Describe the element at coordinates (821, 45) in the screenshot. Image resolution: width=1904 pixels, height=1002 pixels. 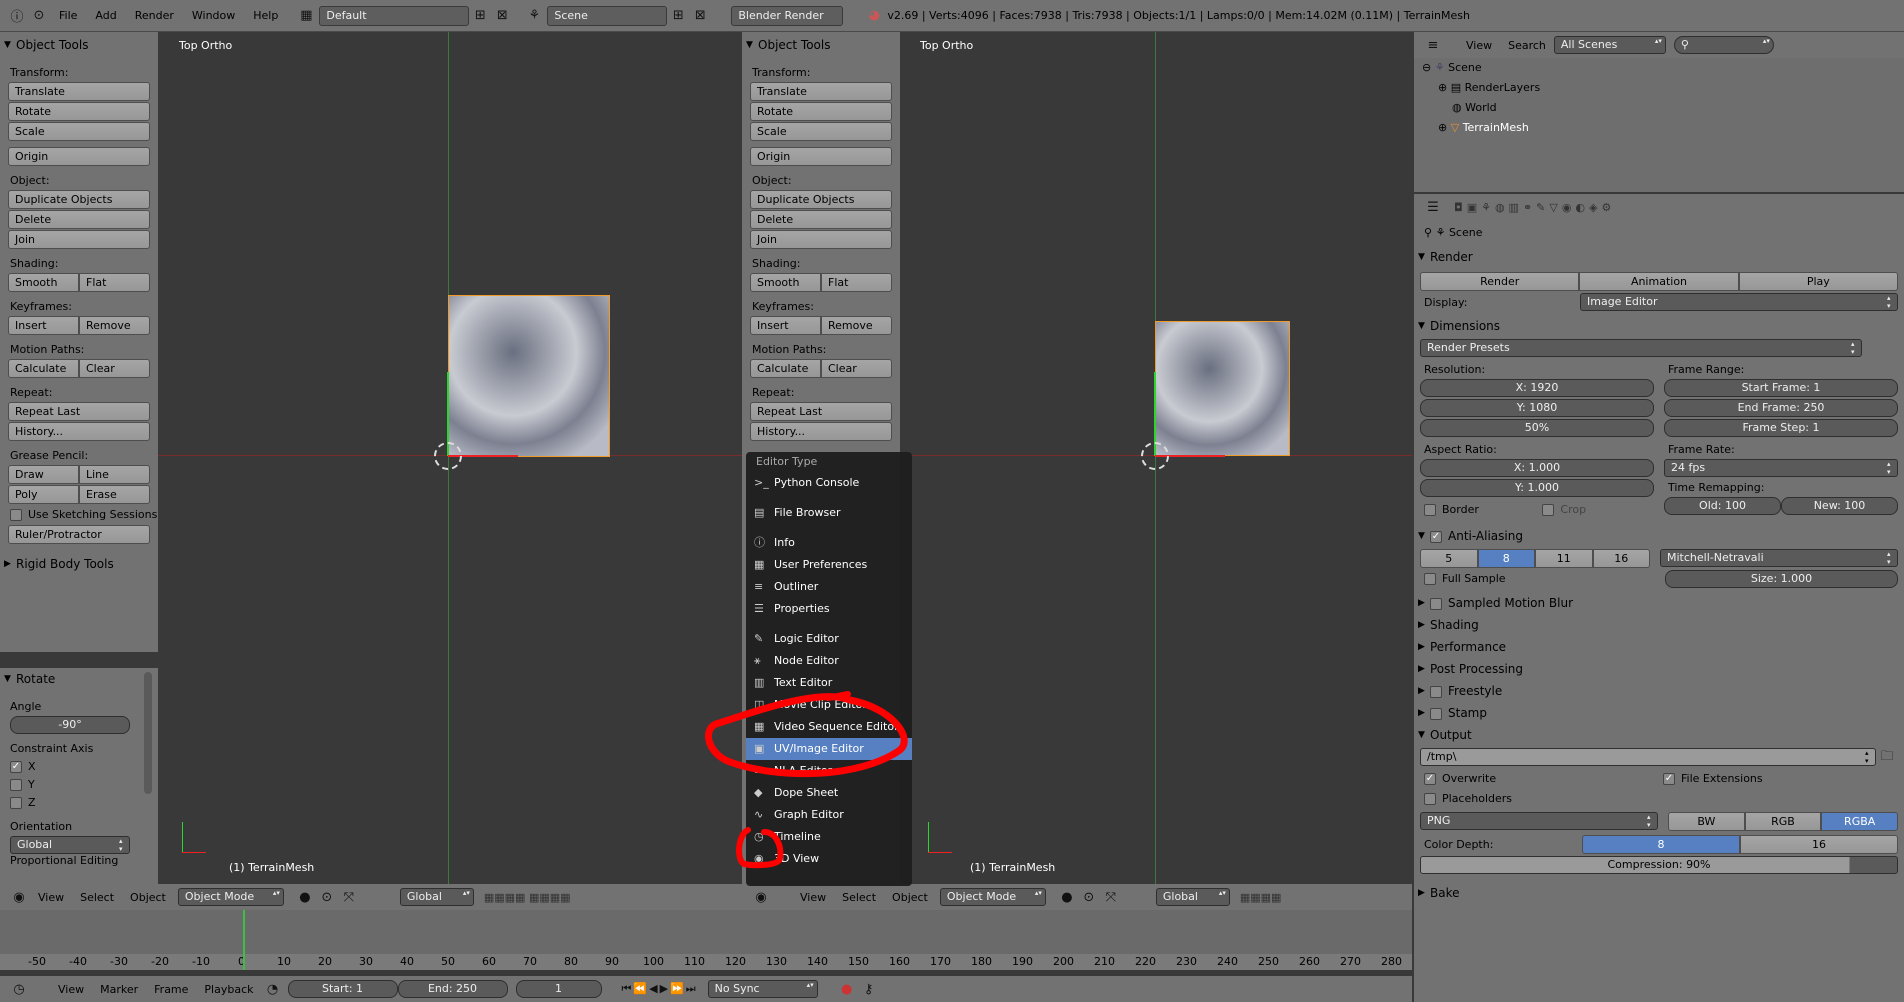
I see `object-tools-header-2: Object Tools` at that location.